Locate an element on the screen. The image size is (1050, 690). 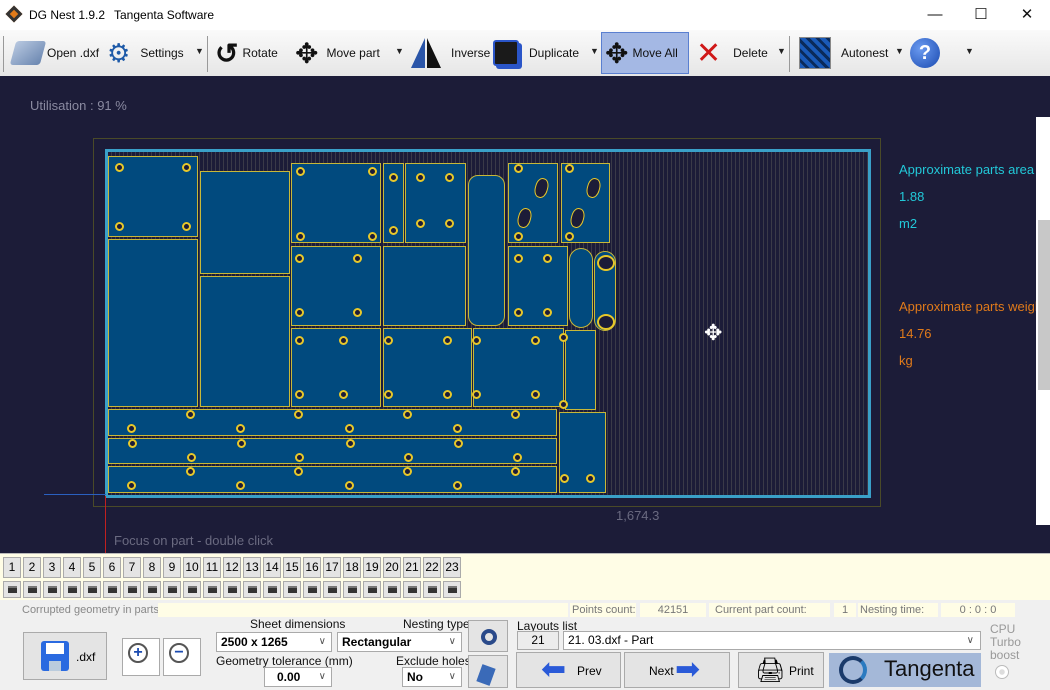
vertical-scrollbar is located at coordinates (1043, 321).